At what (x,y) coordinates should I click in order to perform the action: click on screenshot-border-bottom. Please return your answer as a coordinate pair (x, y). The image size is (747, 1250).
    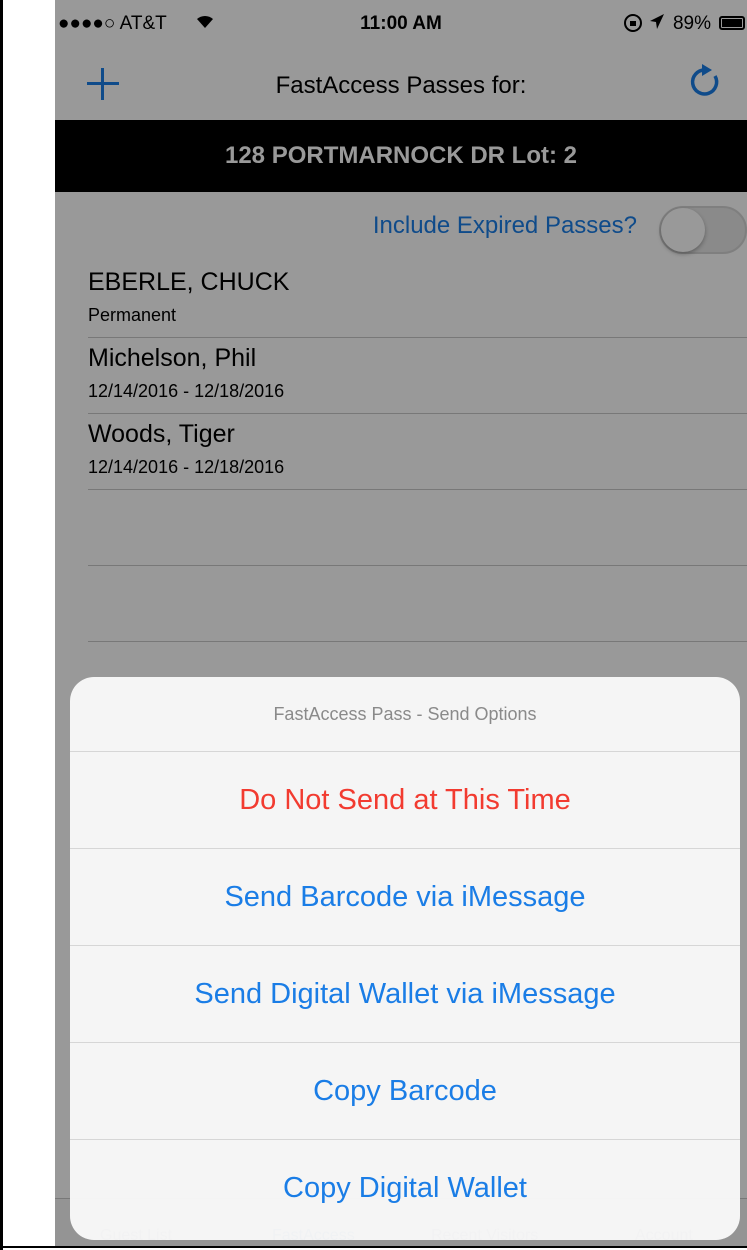
    Looking at the image, I should click on (373, 1247).